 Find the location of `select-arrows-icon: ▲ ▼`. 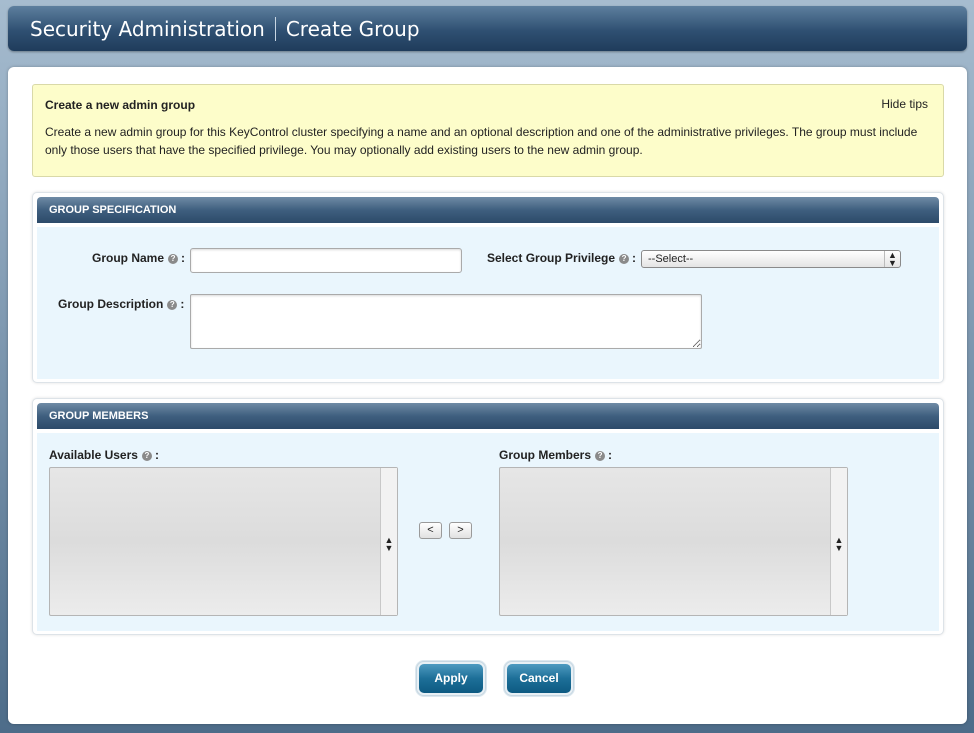

select-arrows-icon: ▲ ▼ is located at coordinates (892, 259).